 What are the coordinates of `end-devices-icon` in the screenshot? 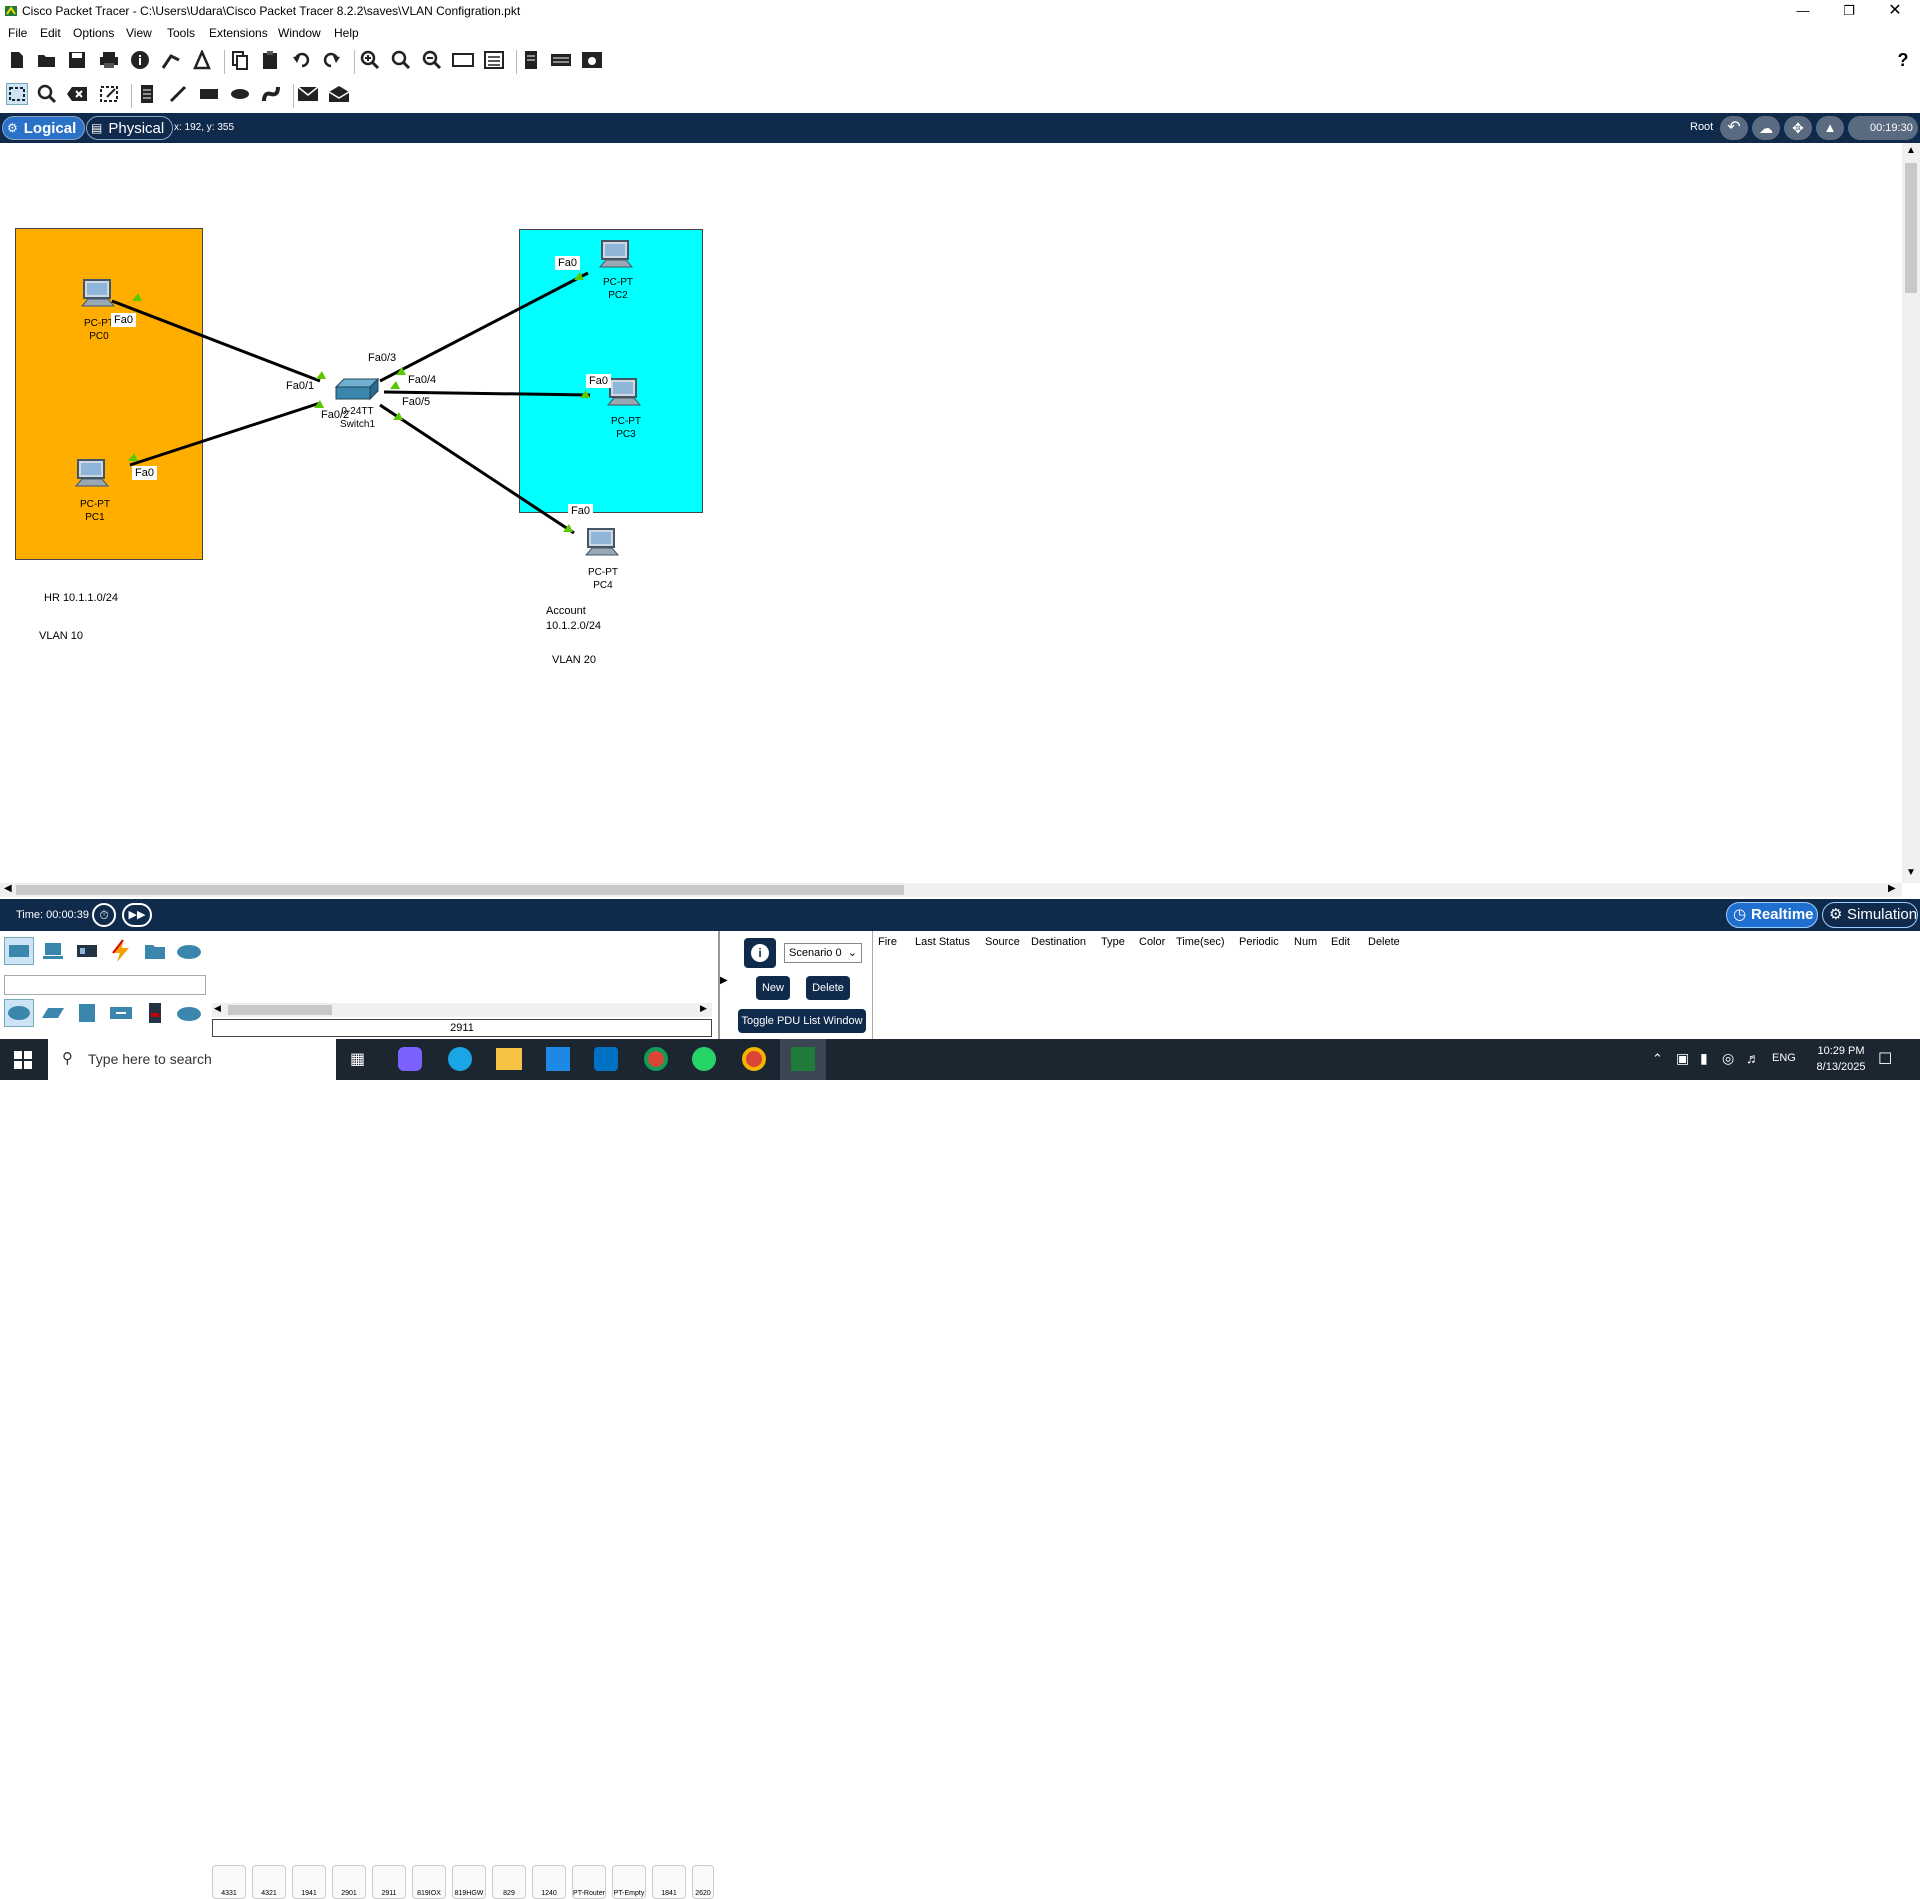 It's located at (53, 951).